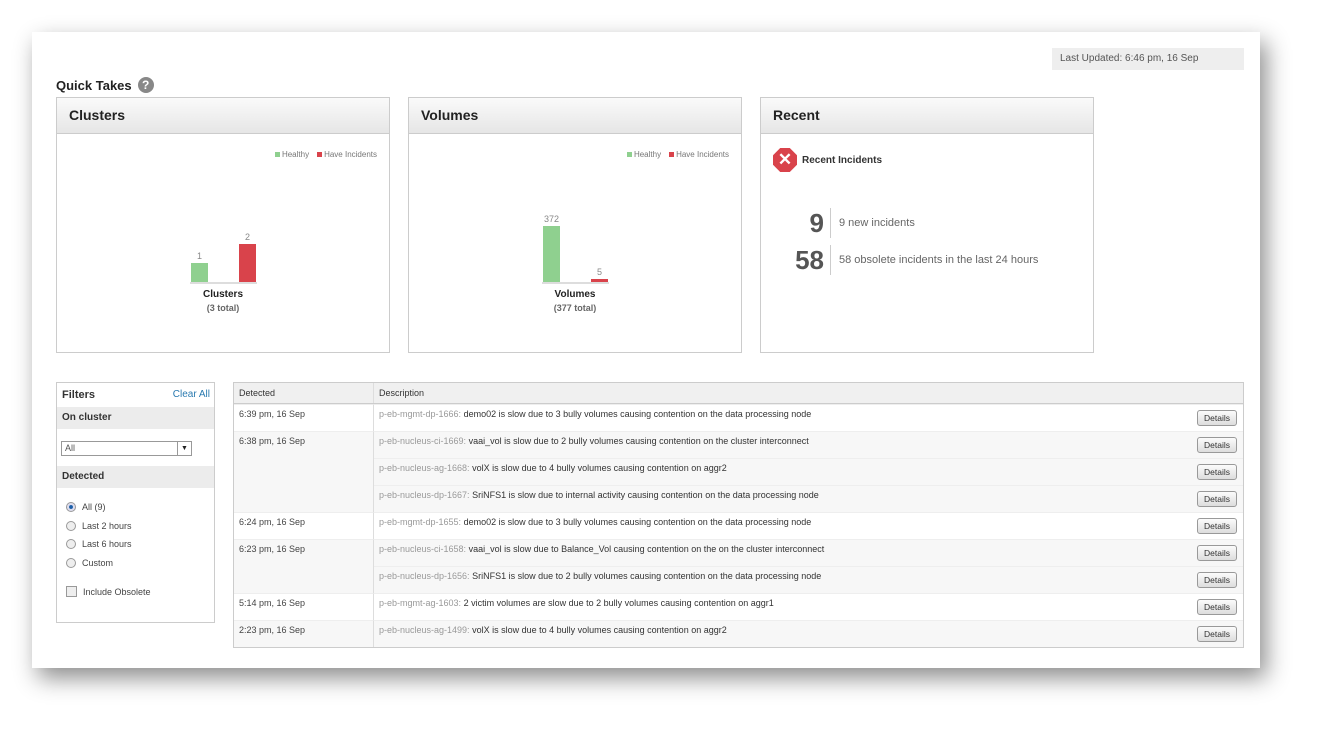 The width and height of the screenshot is (1325, 733). Describe the element at coordinates (785, 160) in the screenshot. I see `error-icon: ✕` at that location.